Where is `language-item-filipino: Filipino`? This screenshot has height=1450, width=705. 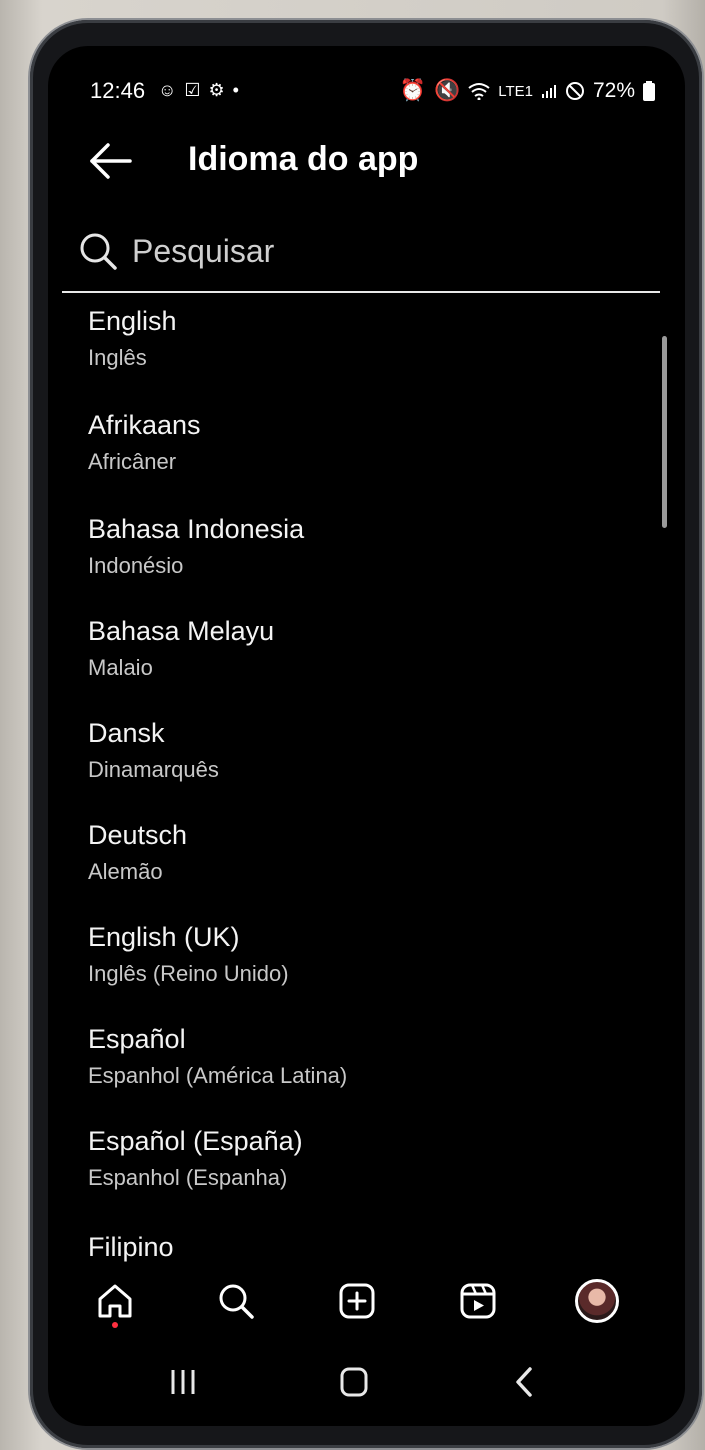
language-item-filipino: Filipino is located at coordinates (368, 1247).